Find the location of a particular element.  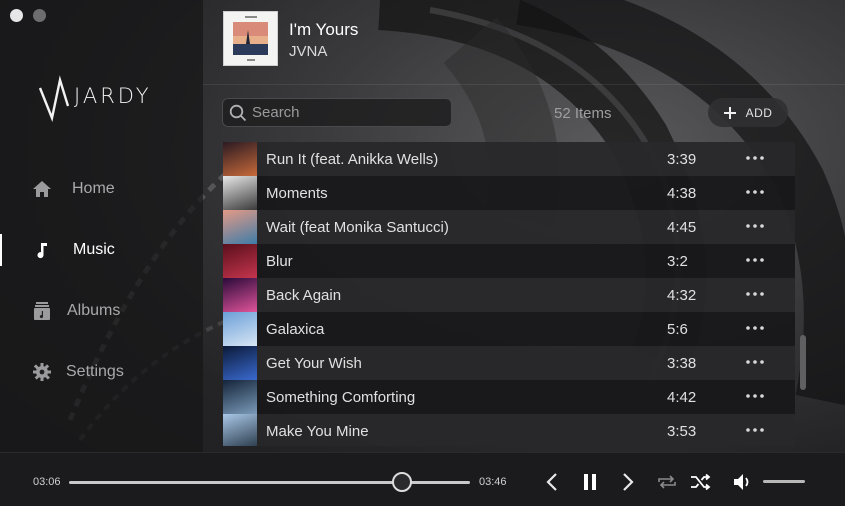

now-playing-artist: JVNA is located at coordinates (308, 51).